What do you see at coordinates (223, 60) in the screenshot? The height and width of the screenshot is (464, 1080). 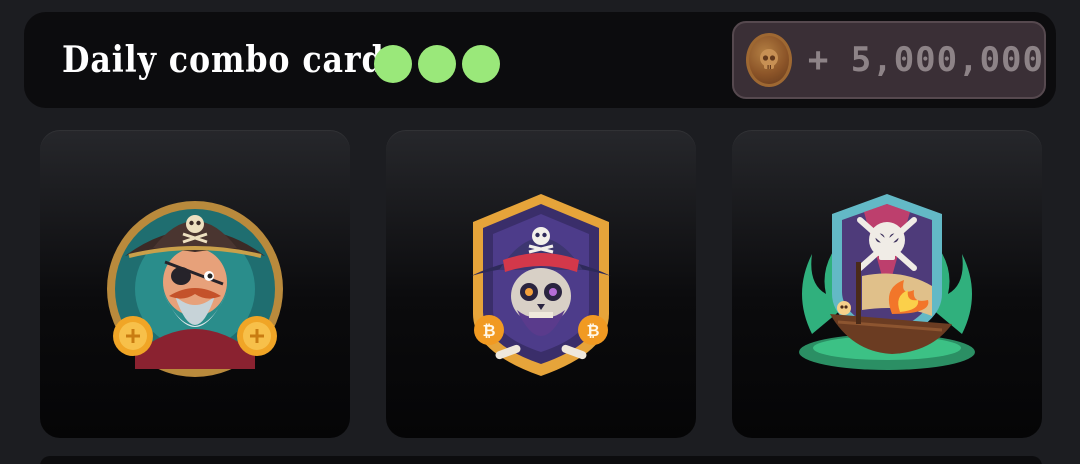 I see `daily-combo-title: Daily combo card` at bounding box center [223, 60].